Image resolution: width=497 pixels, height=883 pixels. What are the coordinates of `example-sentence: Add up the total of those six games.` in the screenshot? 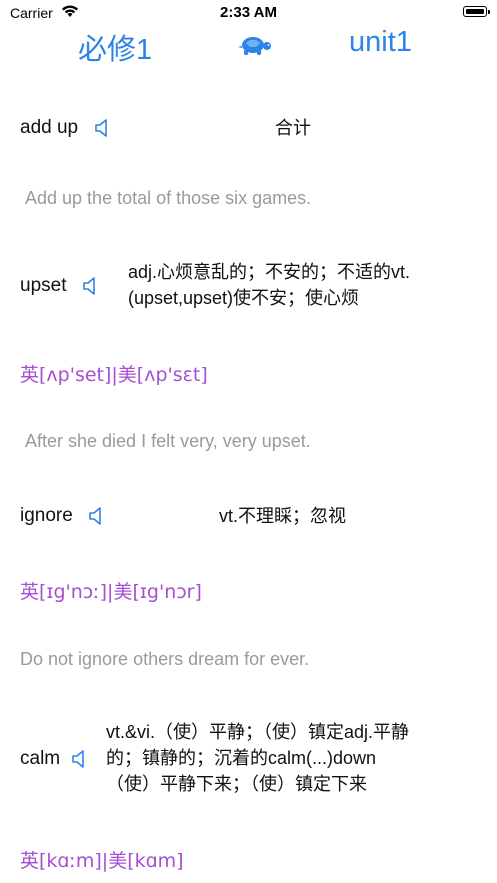 It's located at (168, 198).